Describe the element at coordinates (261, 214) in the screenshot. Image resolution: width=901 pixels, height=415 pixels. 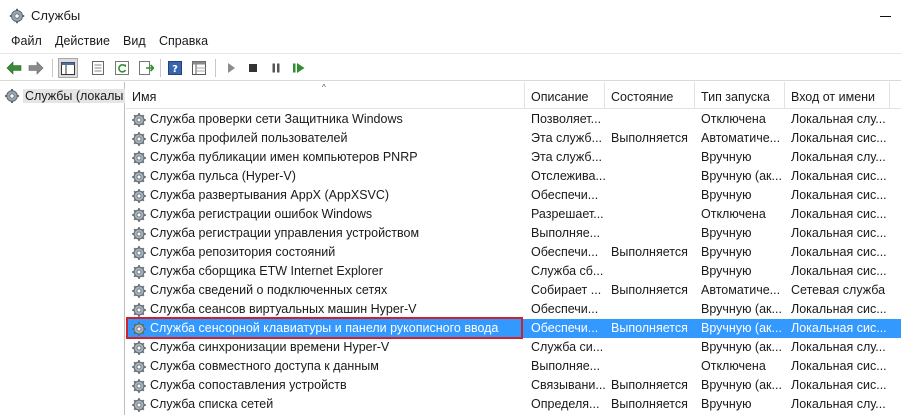
I see `service-name: Служба регистрации ошибок Windows` at that location.